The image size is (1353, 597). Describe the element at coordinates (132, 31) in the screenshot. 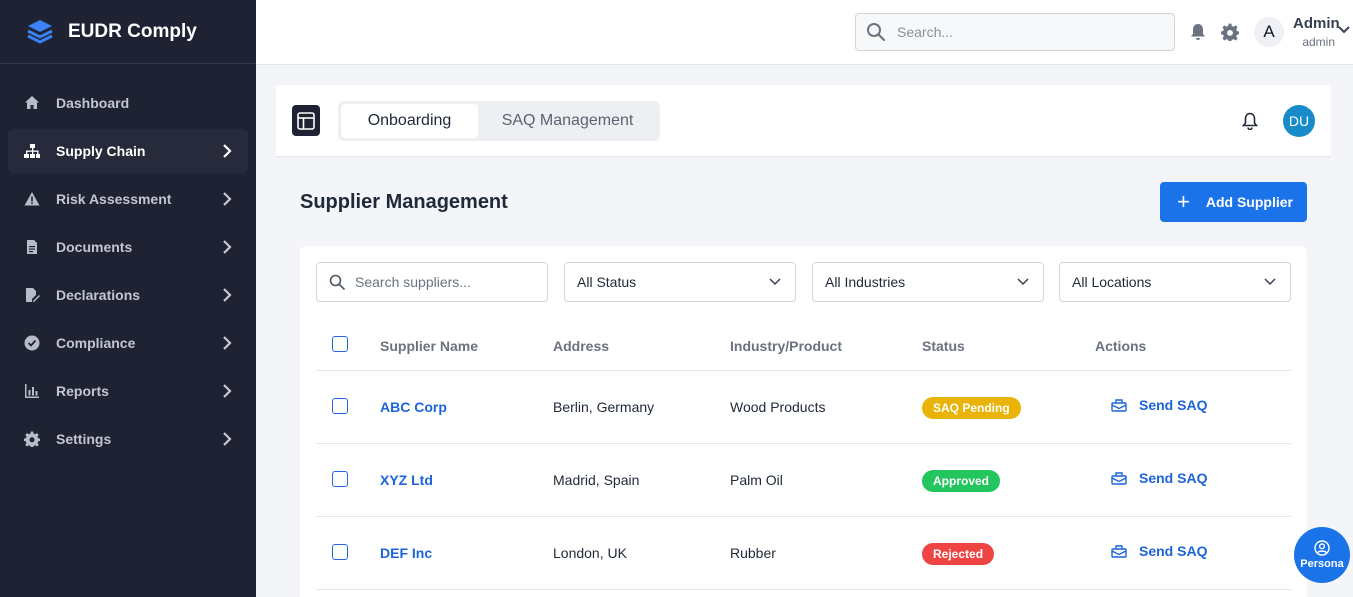

I see `app-name: EUDR Comply` at that location.